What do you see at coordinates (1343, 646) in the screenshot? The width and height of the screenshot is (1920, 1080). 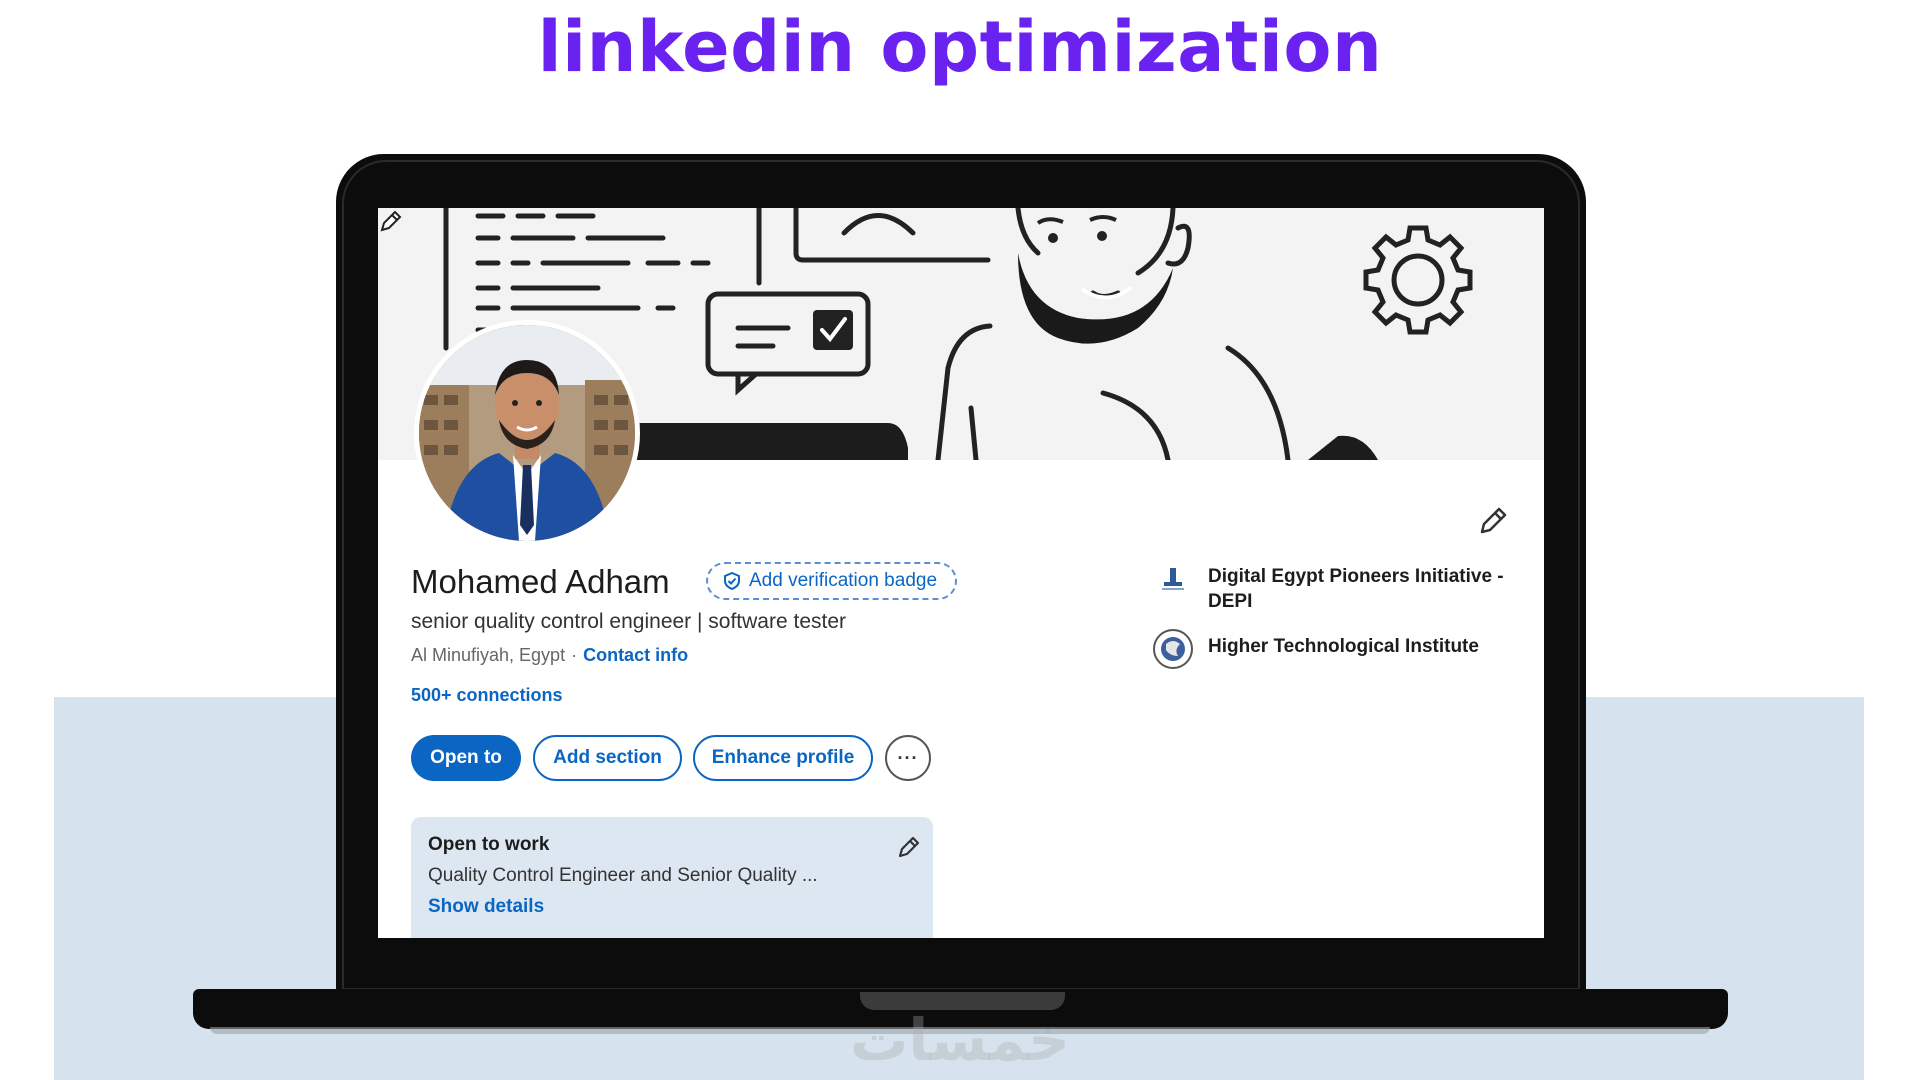 I see `education-name: Higher Technological Institute` at bounding box center [1343, 646].